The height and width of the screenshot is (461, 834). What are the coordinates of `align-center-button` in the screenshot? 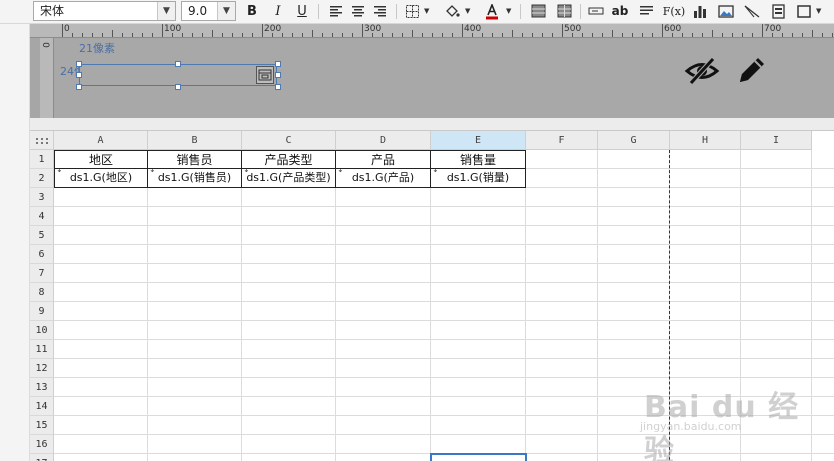 It's located at (358, 11).